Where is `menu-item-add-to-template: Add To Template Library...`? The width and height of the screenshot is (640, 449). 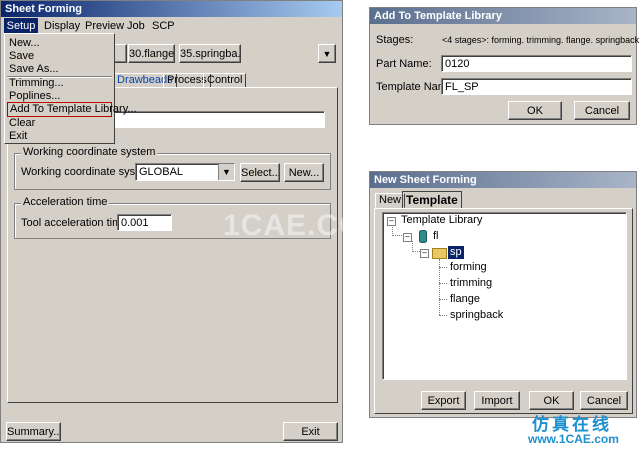 menu-item-add-to-template: Add To Template Library... is located at coordinates (72, 109).